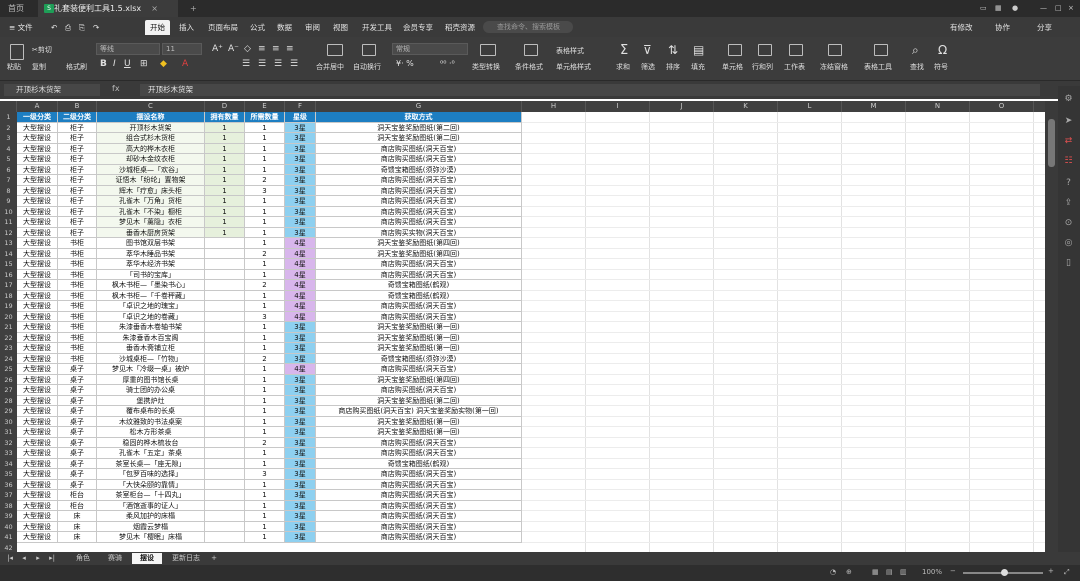  Describe the element at coordinates (430, 49) in the screenshot. I see `number-format-select: 常规` at that location.